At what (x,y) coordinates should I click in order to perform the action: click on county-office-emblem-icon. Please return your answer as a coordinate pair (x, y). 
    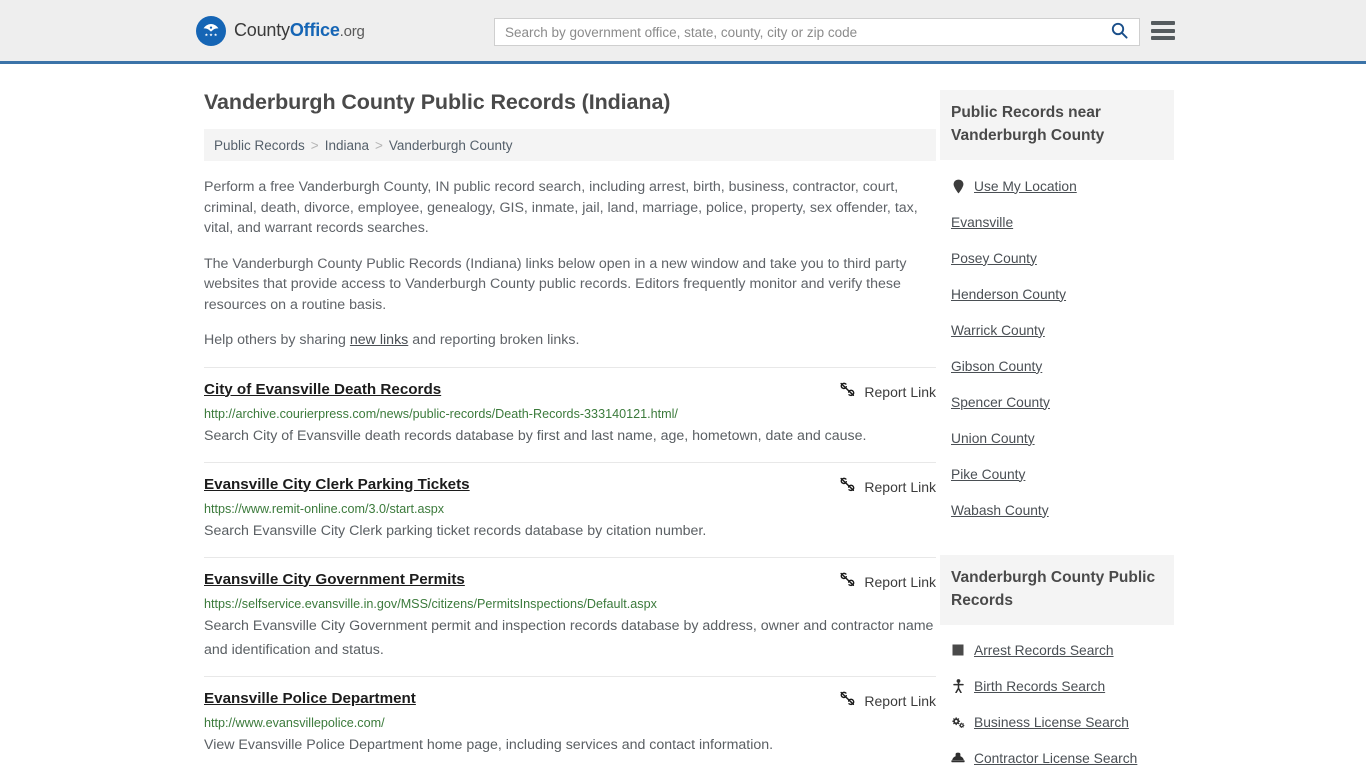
    Looking at the image, I should click on (211, 30).